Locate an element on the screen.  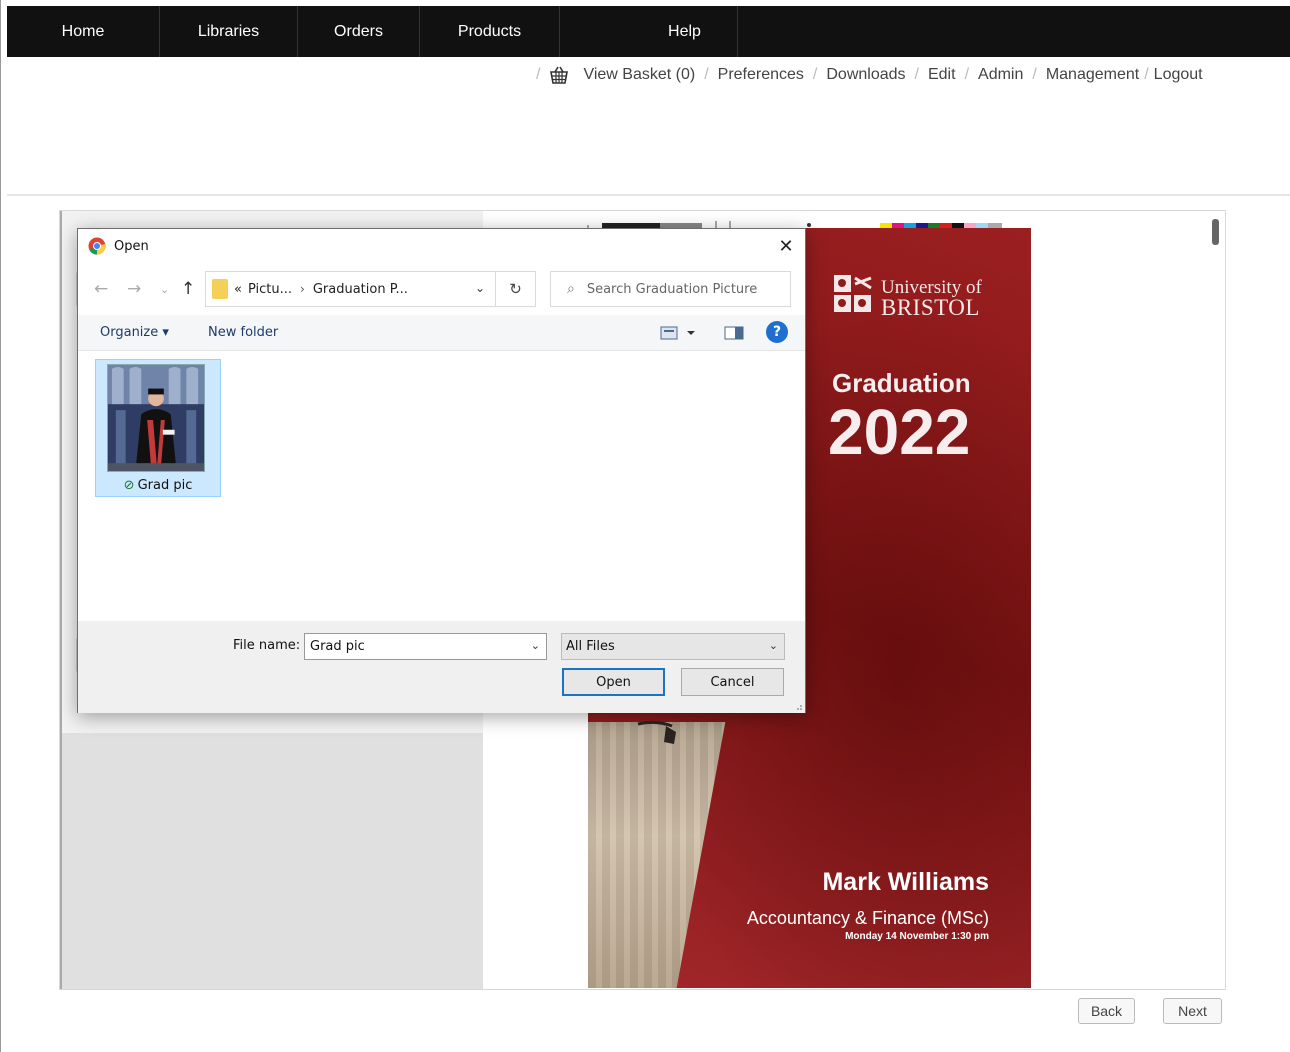
ceremony-date: Monday 14 November 1:30 pm is located at coordinates (917, 936).